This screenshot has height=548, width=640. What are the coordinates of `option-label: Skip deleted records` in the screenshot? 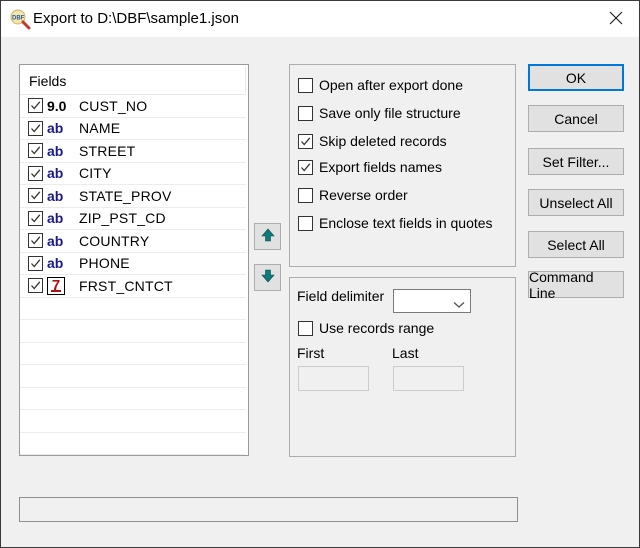 It's located at (383, 141).